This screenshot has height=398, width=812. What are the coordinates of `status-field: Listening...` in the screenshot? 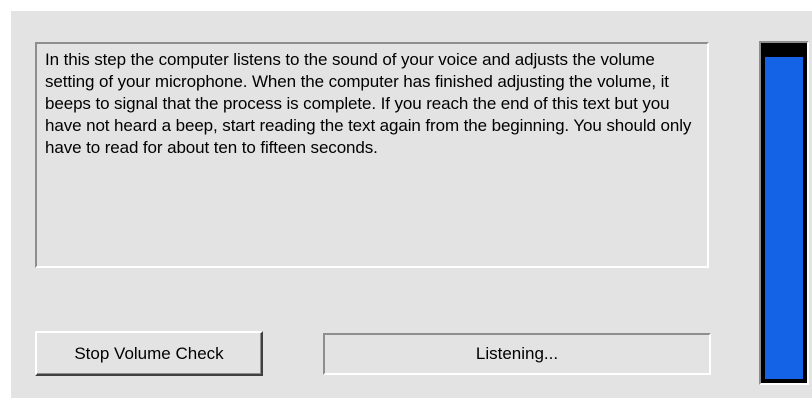 It's located at (517, 354).